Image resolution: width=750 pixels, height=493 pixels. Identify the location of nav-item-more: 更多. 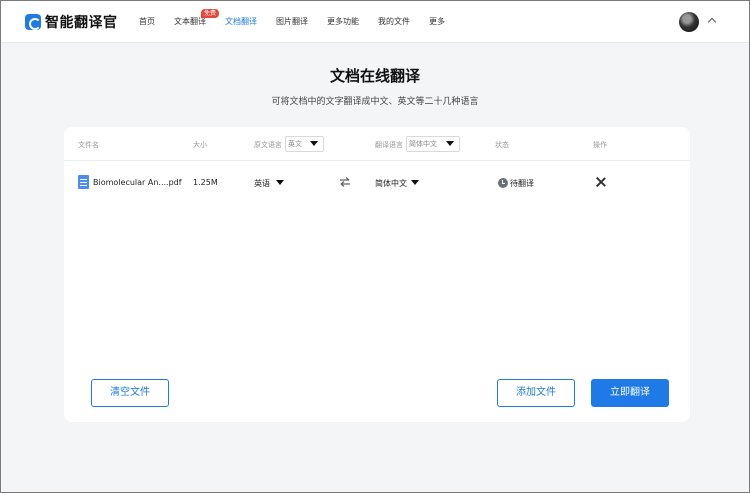
(437, 22).